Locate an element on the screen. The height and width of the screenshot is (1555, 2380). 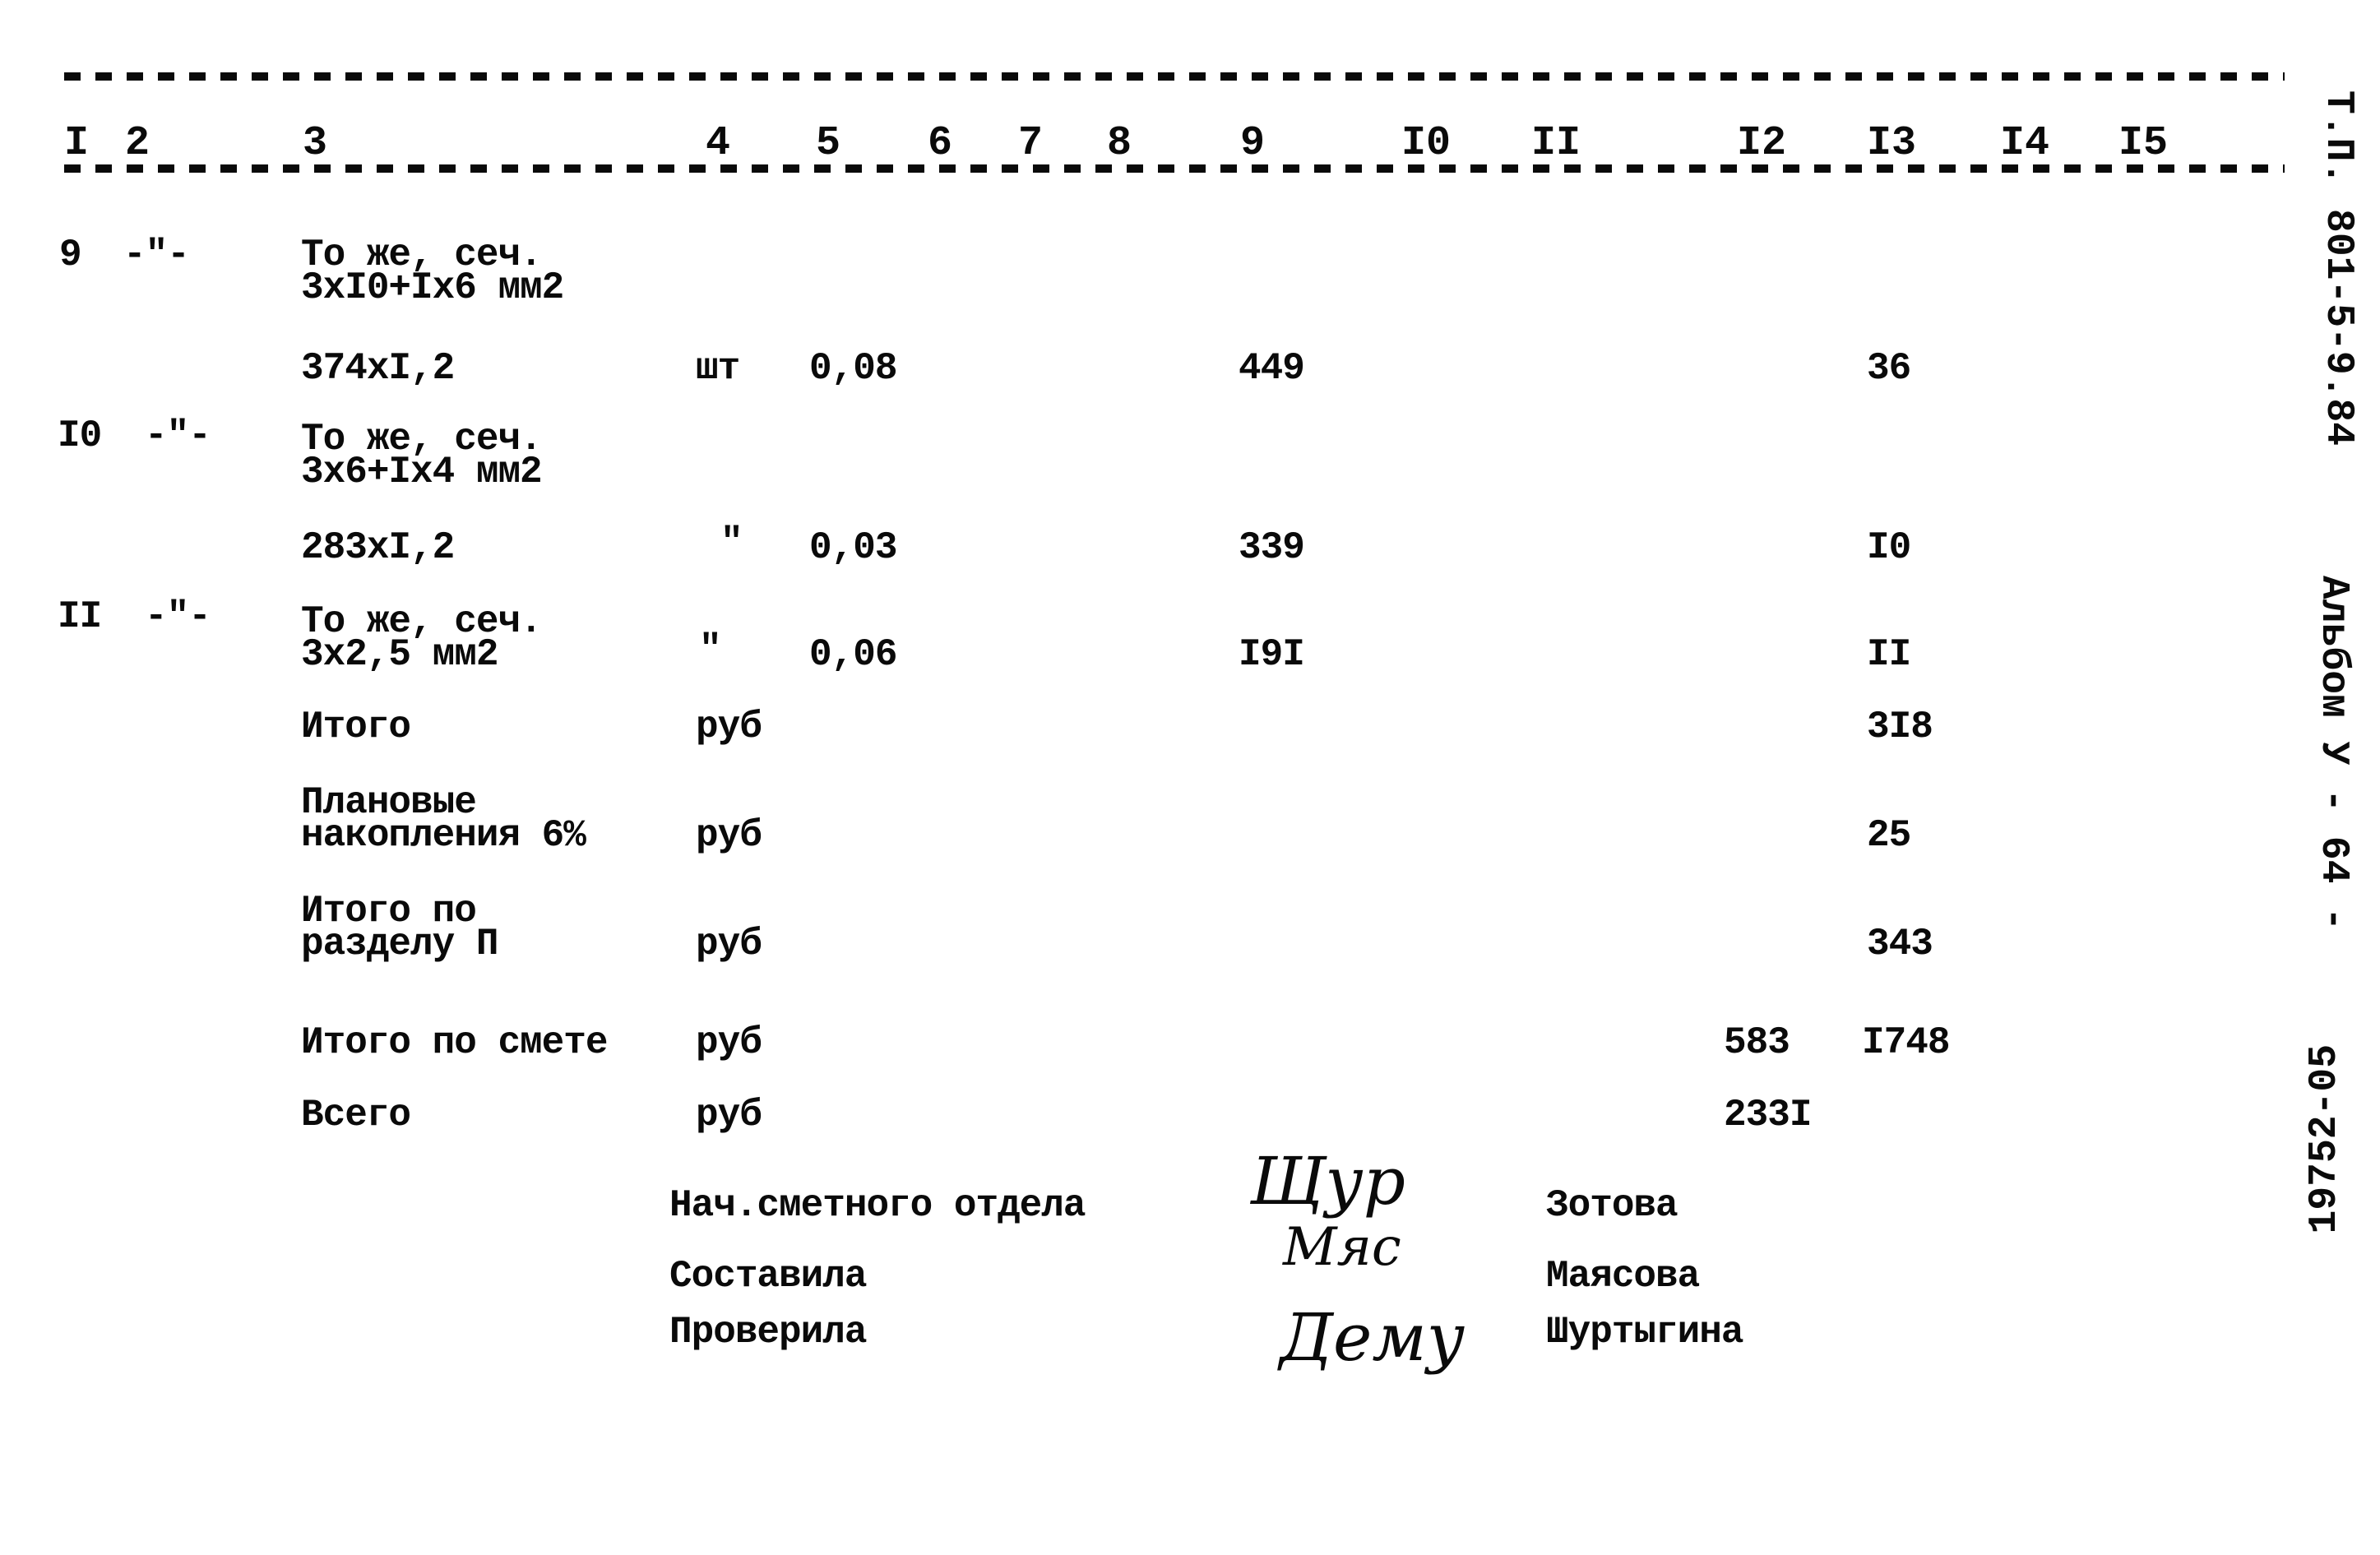
col12-value: 583 is located at coordinates (1757, 1043).